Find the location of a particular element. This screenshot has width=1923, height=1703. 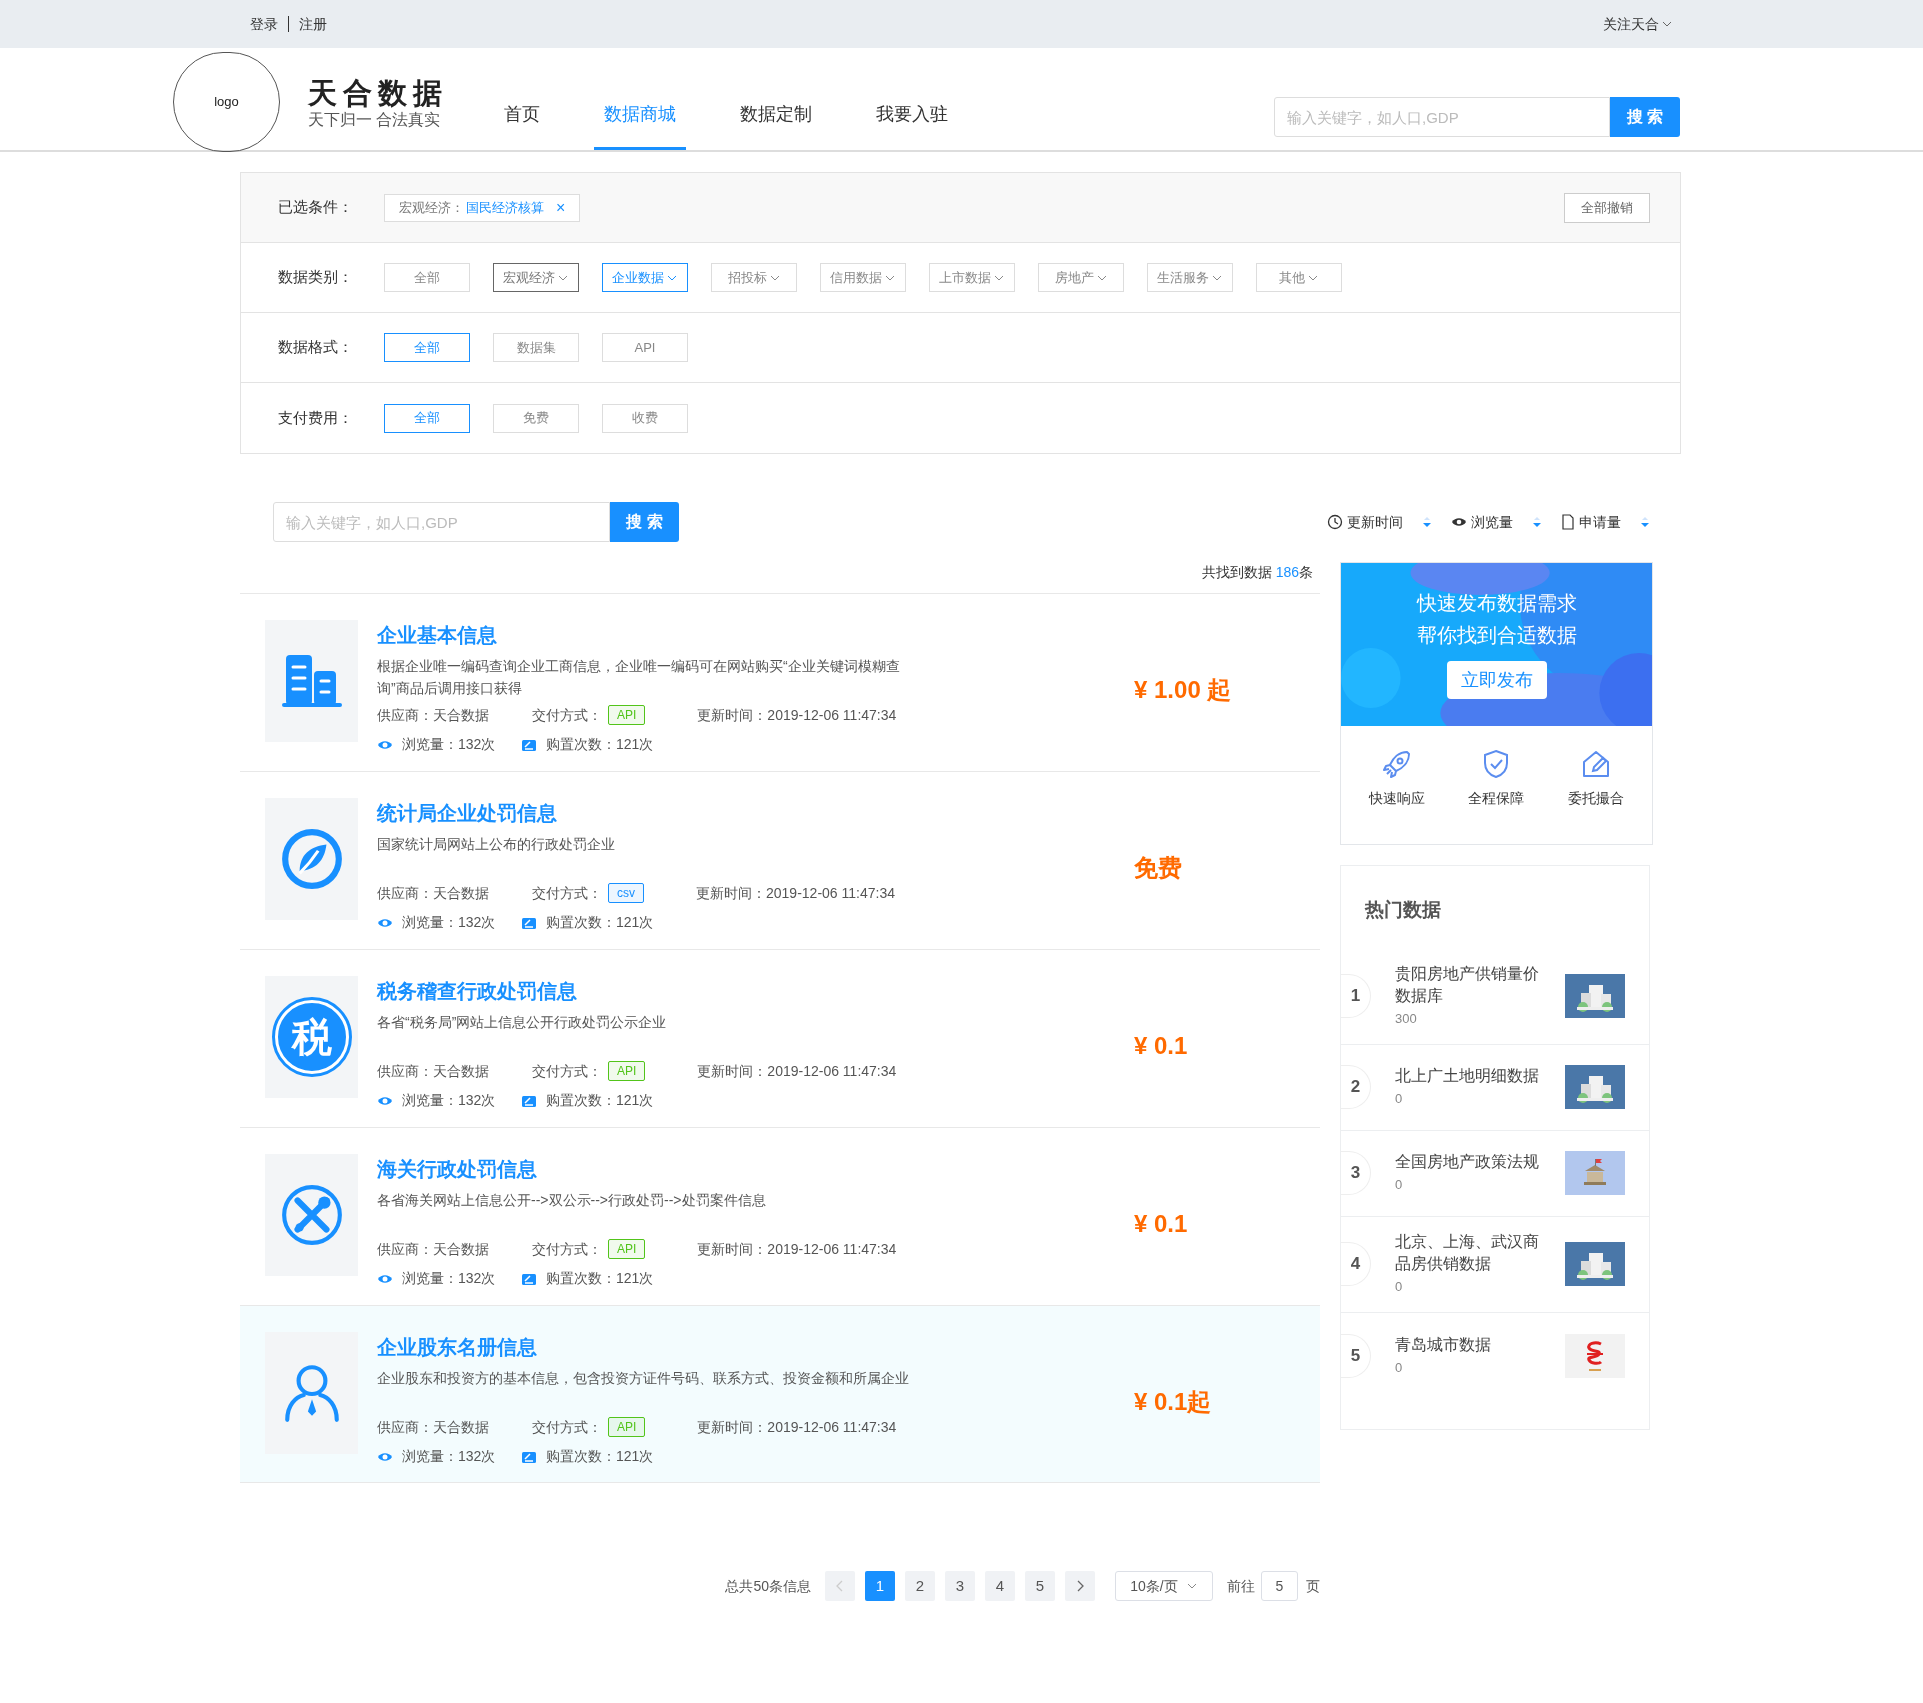

page-input: 5 is located at coordinates (1279, 1586).